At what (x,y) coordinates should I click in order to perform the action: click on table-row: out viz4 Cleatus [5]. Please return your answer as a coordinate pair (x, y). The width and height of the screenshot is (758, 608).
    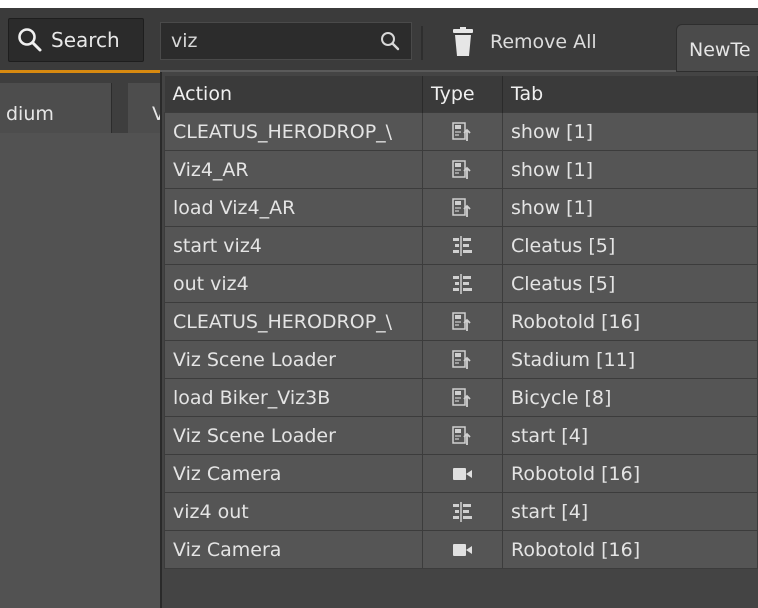
    Looking at the image, I should click on (461, 283).